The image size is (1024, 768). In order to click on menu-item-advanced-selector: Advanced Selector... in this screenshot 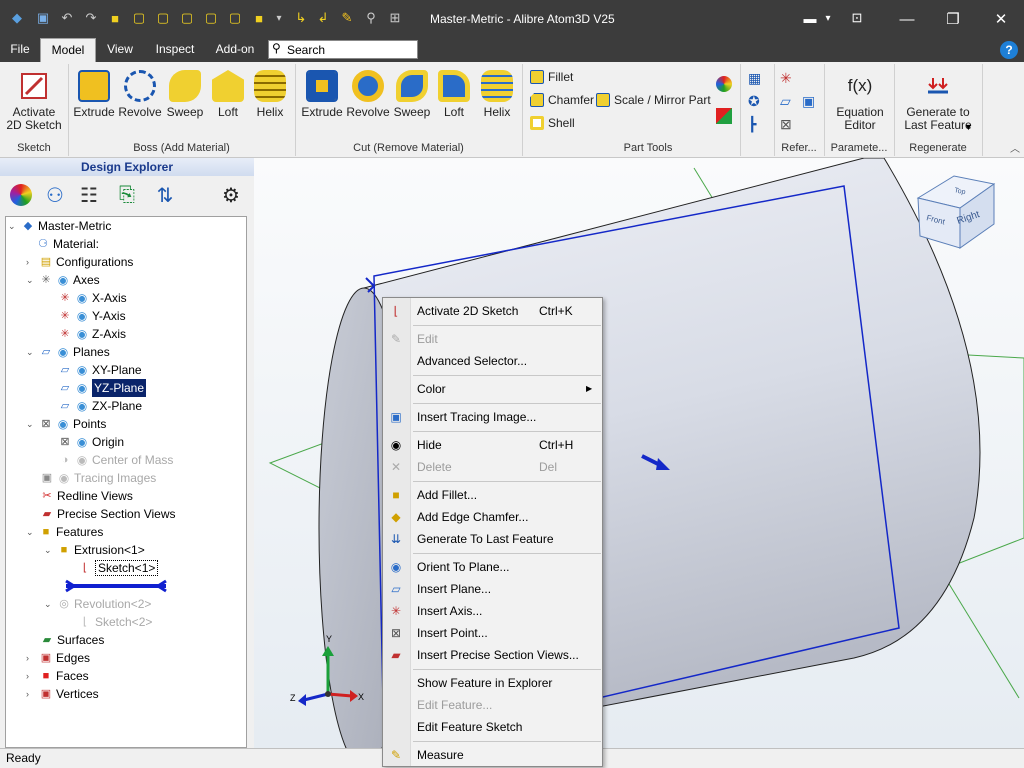, I will do `click(492, 361)`.